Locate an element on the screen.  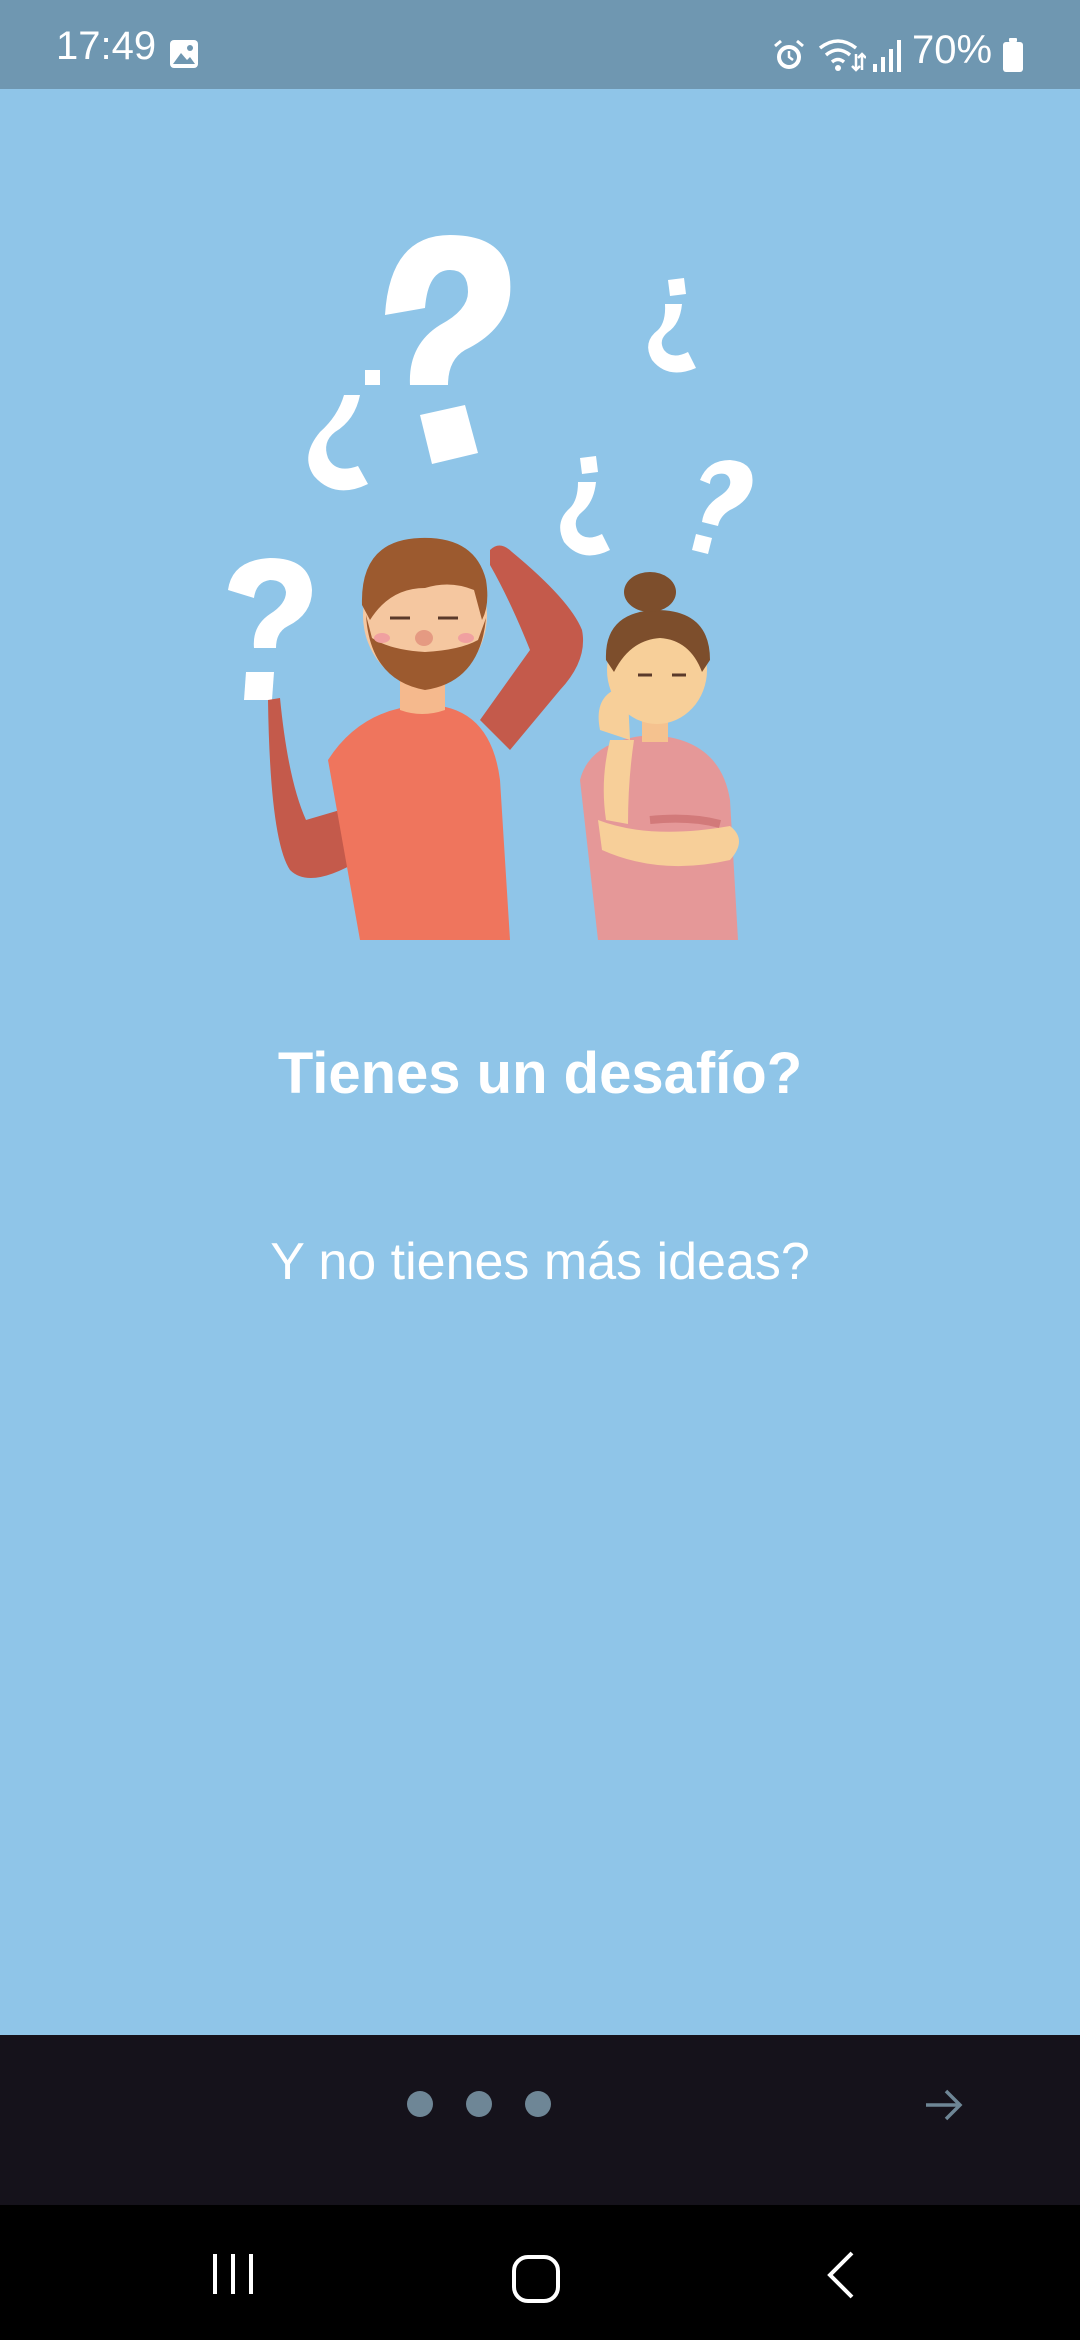
battery-icon is located at coordinates (1013, 55).